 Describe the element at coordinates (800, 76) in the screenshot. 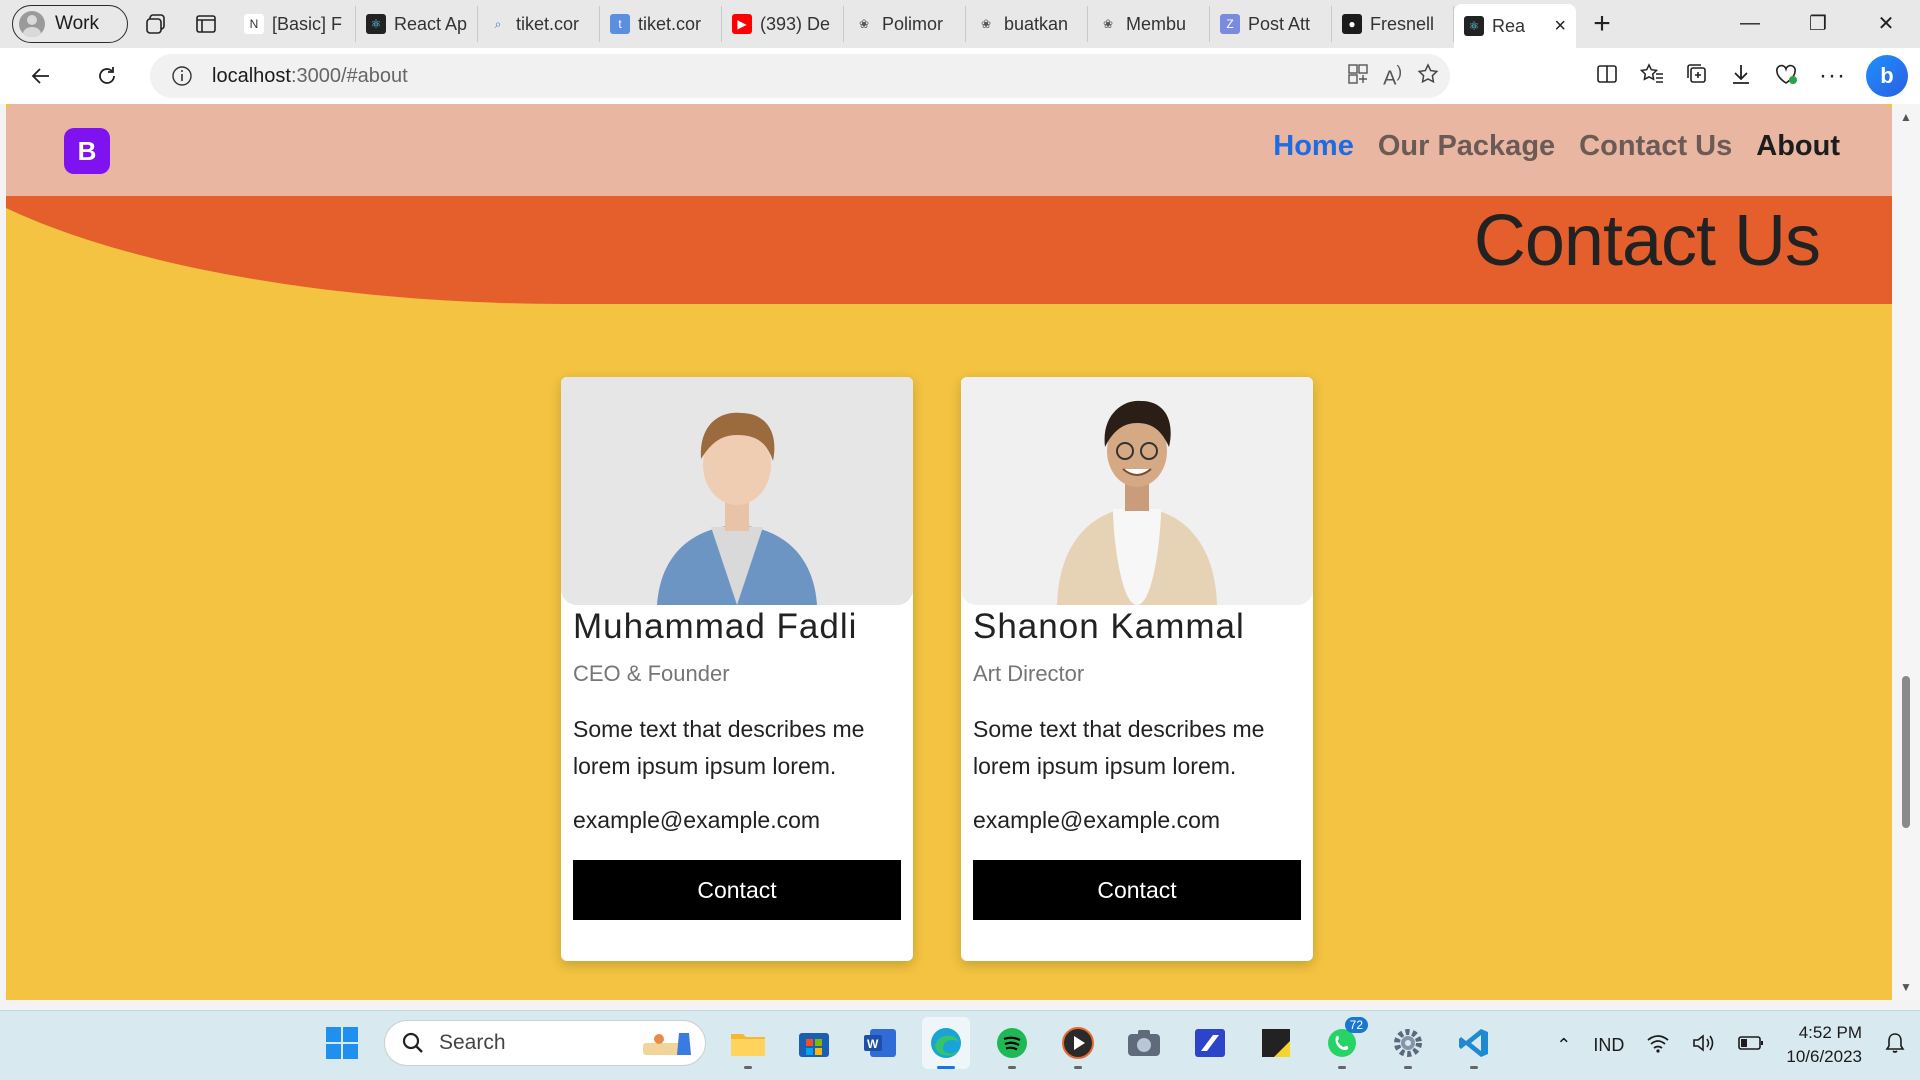

I see `address-bar: localhost:3000/#about A)` at that location.